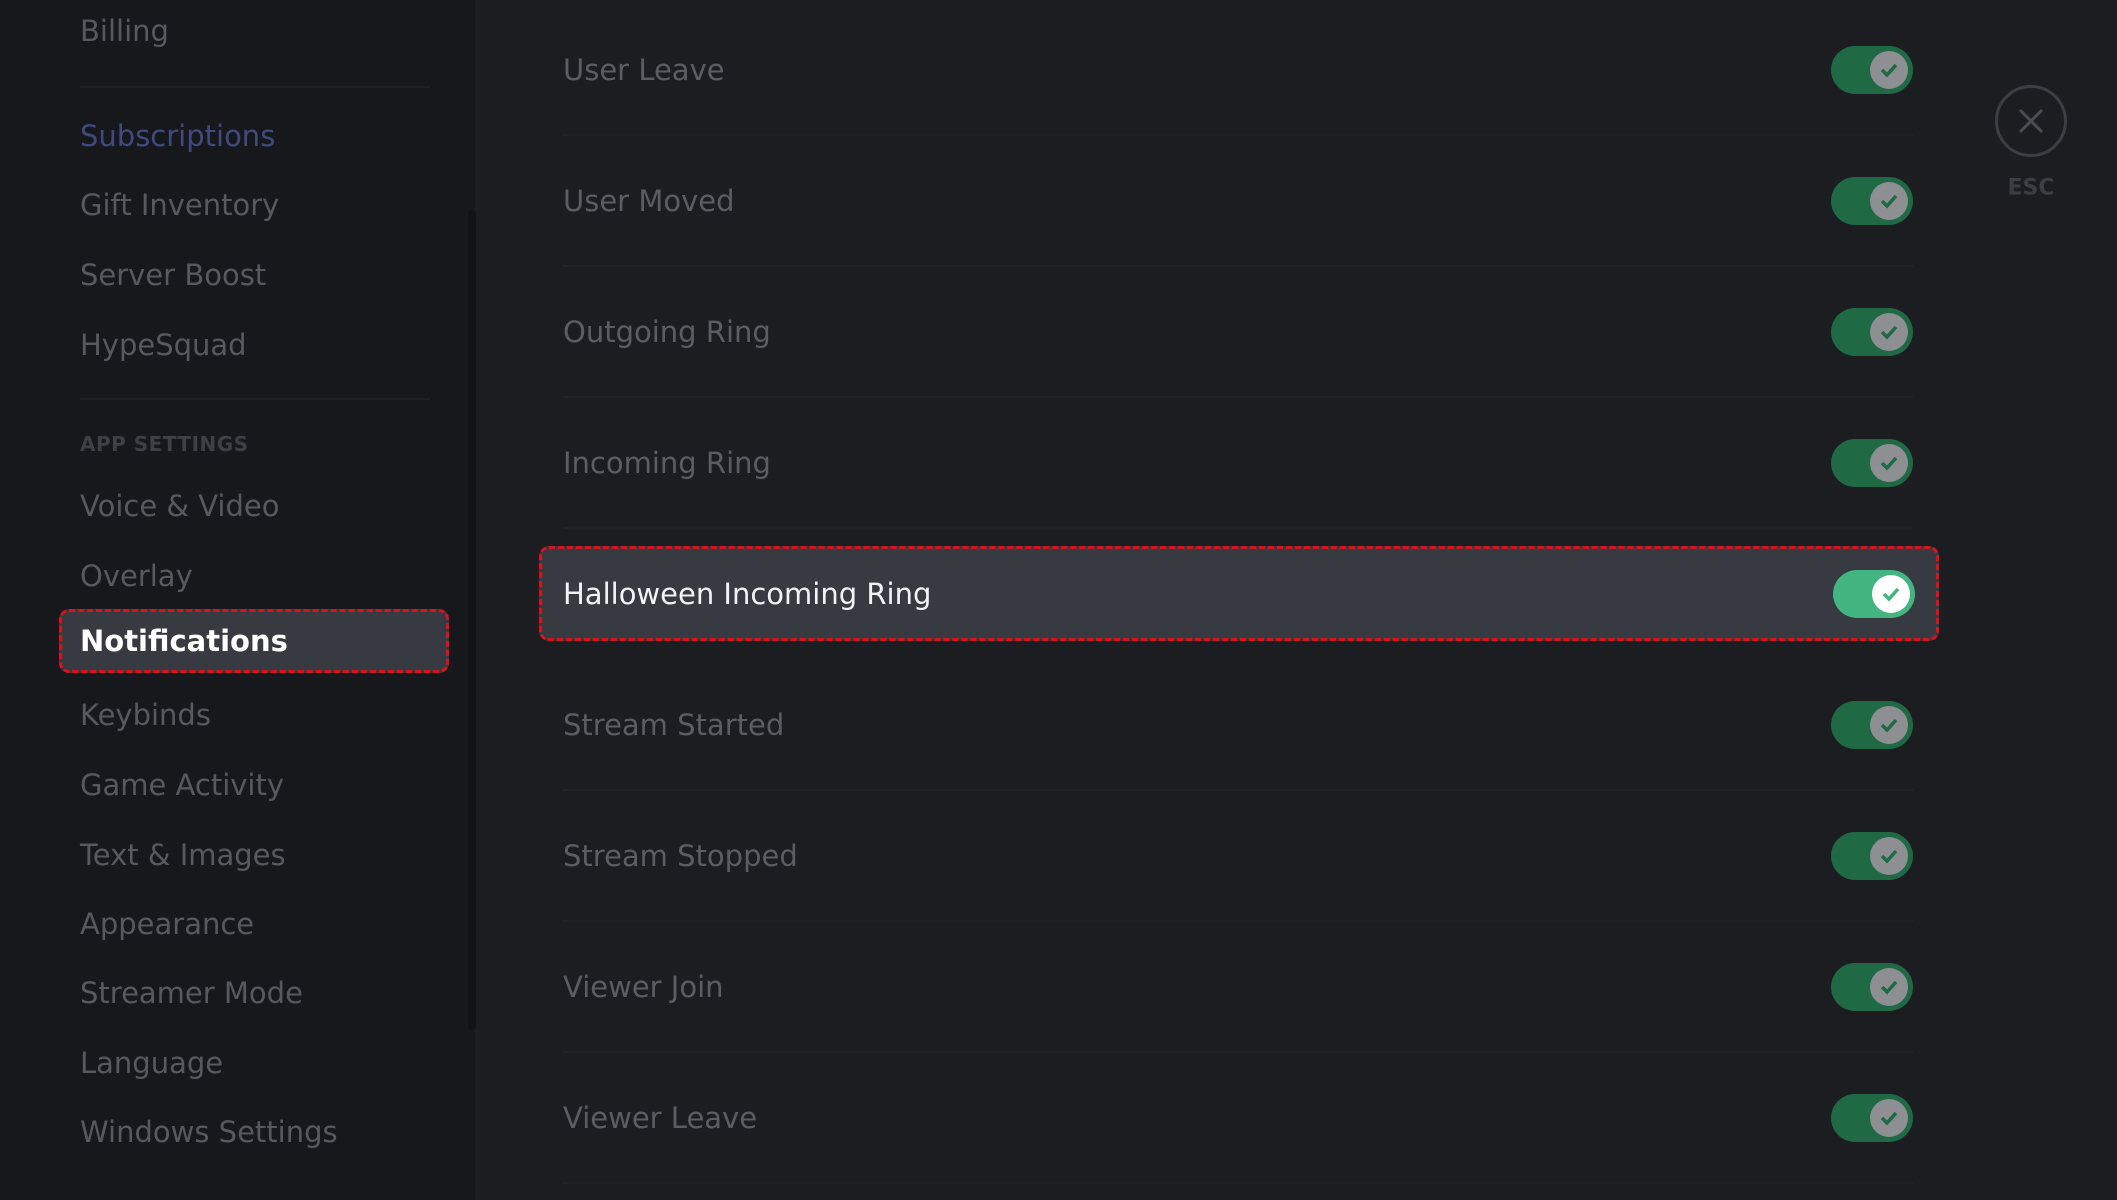 The width and height of the screenshot is (2117, 1200). What do you see at coordinates (173, 275) in the screenshot?
I see `sidebar-item-server-boost: Server Boost` at bounding box center [173, 275].